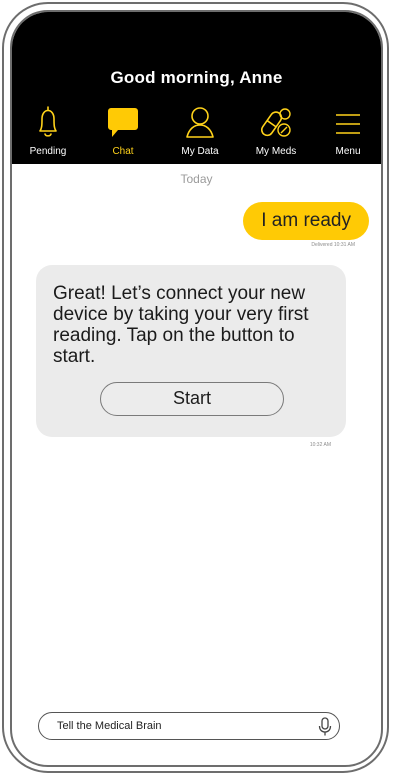 This screenshot has height=777, width=393. I want to click on message-input, so click(182, 726).